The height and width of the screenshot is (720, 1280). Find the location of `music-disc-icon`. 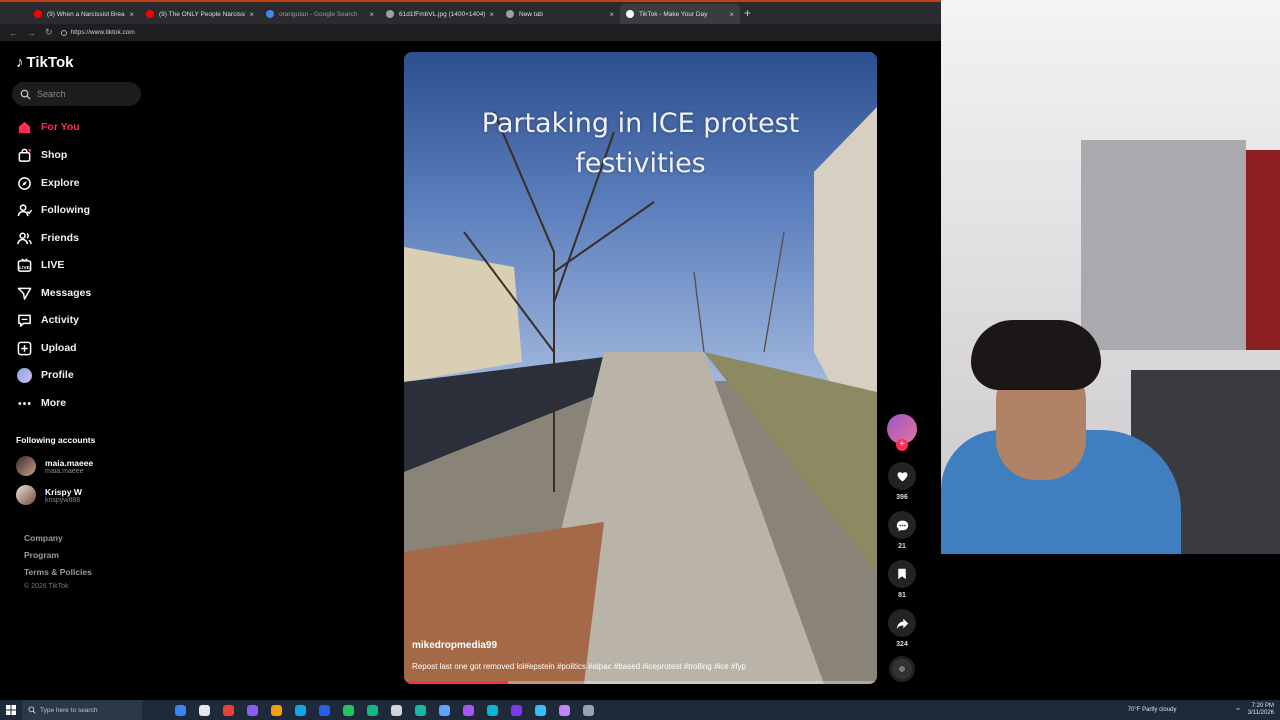

music-disc-icon is located at coordinates (902, 669).